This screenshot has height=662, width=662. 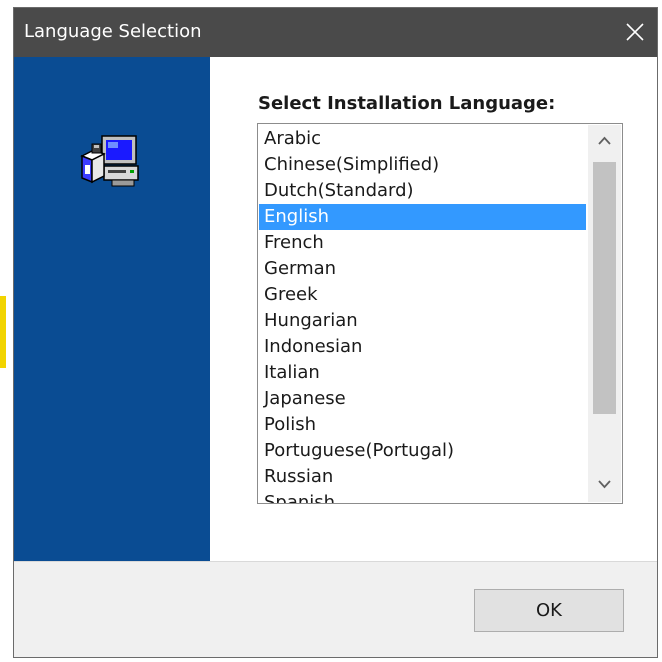 I want to click on scroll-down-button, so click(x=604, y=485).